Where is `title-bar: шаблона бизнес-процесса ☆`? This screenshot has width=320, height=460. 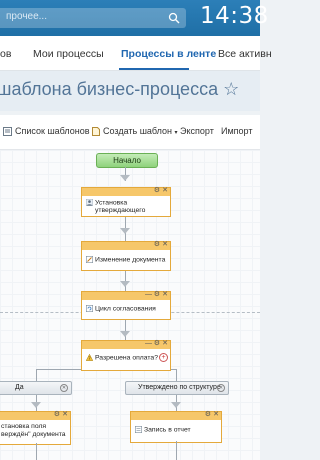 title-bar: шаблона бизнес-процесса ☆ is located at coordinates (130, 91).